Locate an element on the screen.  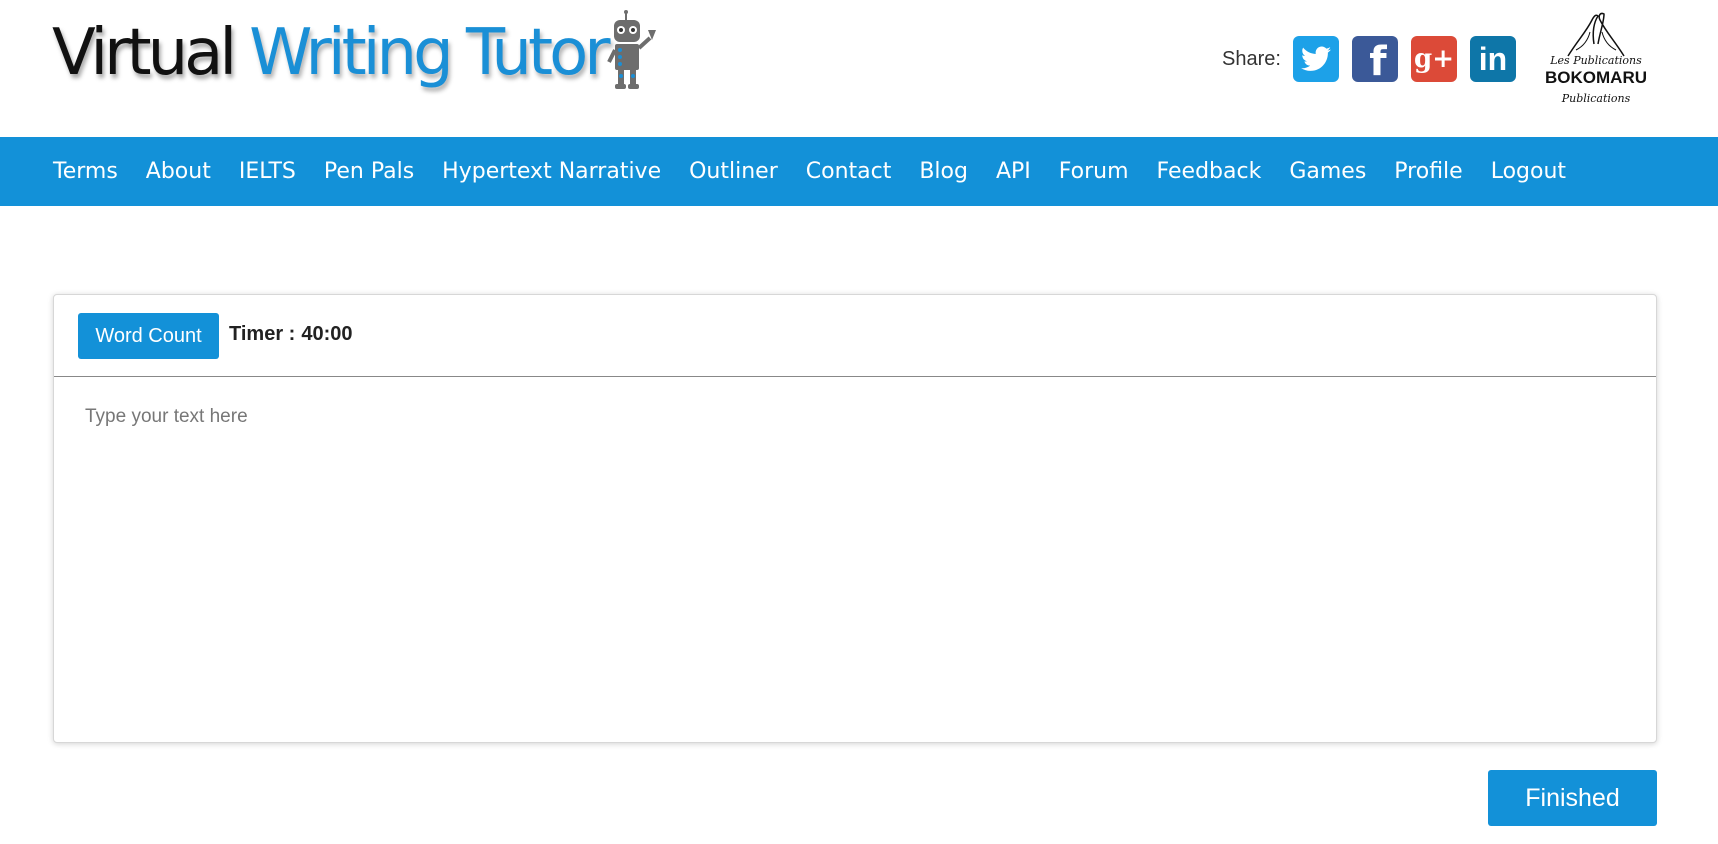
nav-item-forum: Forum is located at coordinates (1094, 171).